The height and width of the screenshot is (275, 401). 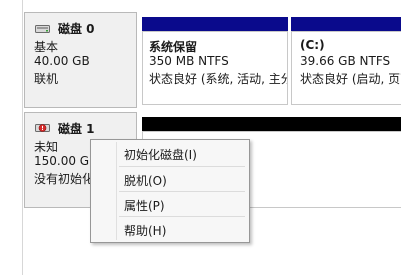 I want to click on menu-item-label: 初始化磁盘(I), so click(x=160, y=155).